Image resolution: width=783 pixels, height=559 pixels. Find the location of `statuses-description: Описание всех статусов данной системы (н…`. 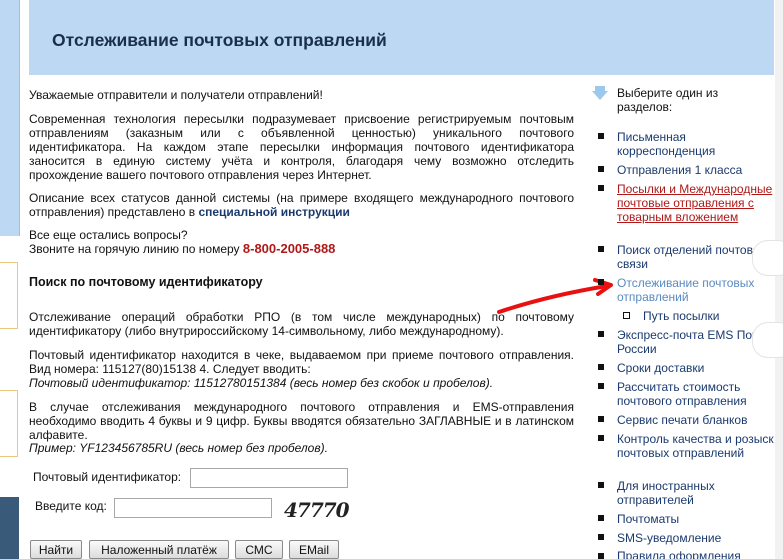

statuses-description: Описание всех статусов данной системы (н… is located at coordinates (301, 205).